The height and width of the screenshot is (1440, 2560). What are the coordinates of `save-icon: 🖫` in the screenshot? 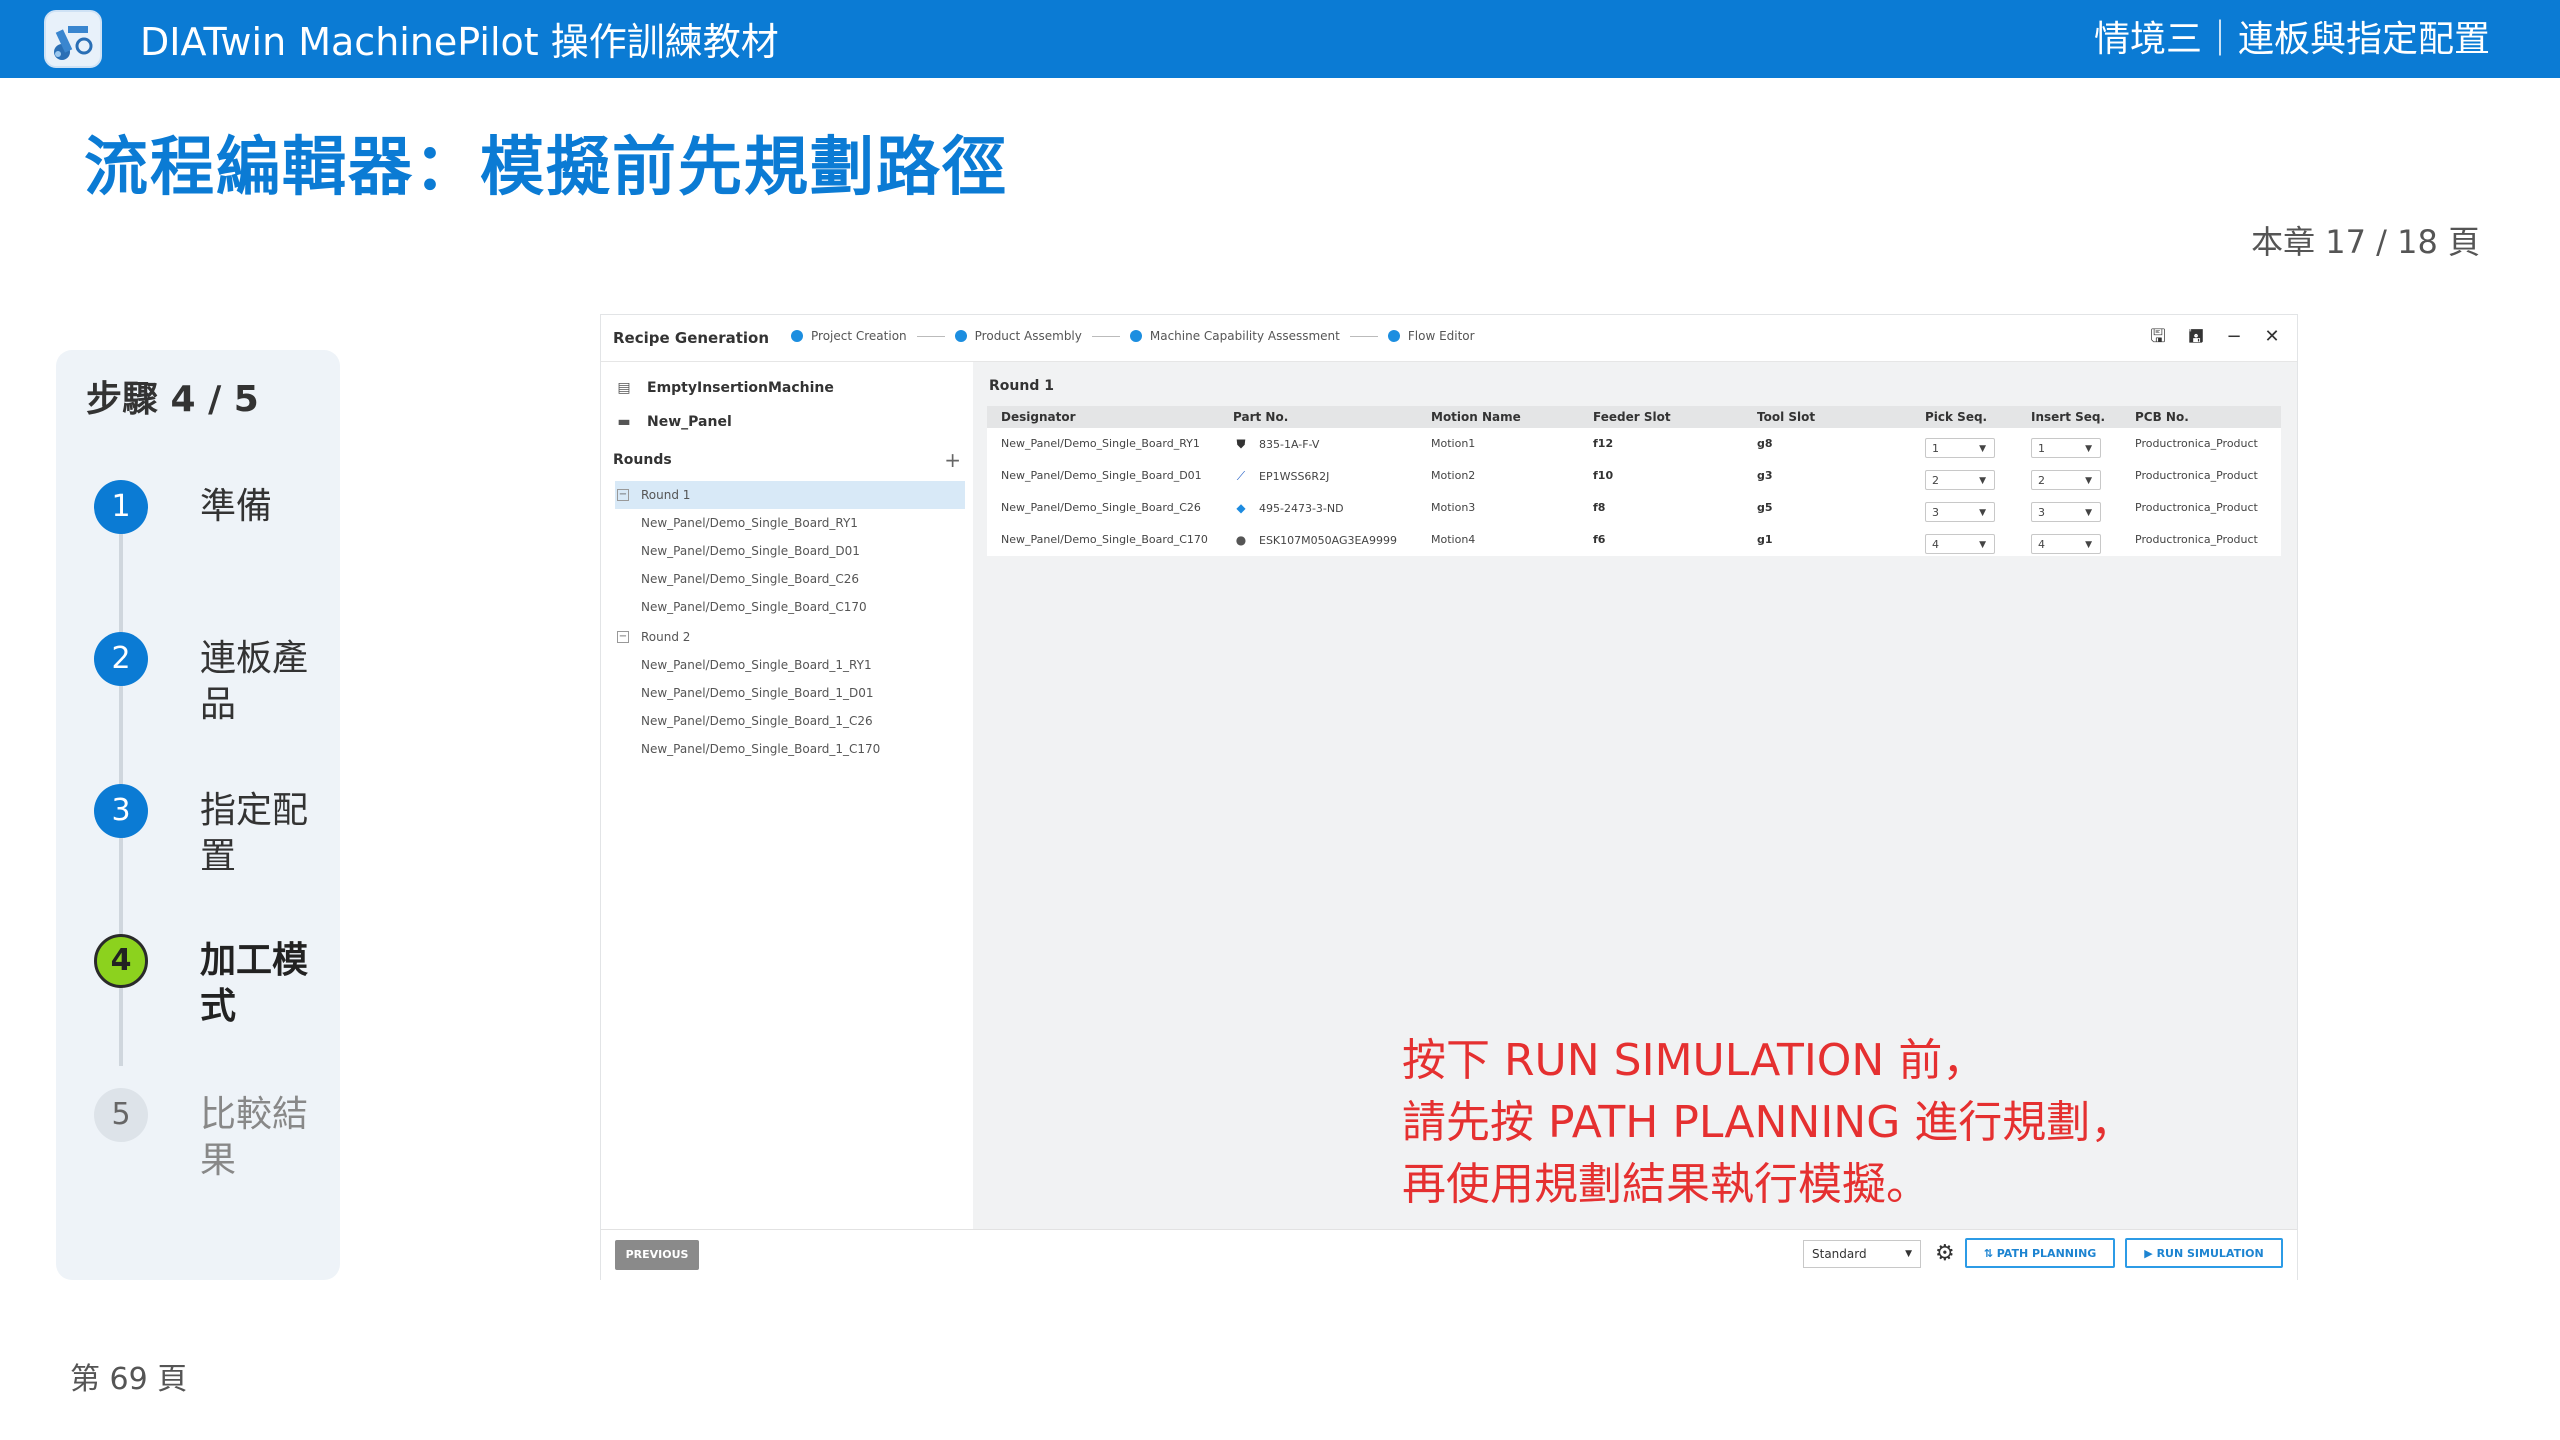 It's located at (2158, 337).